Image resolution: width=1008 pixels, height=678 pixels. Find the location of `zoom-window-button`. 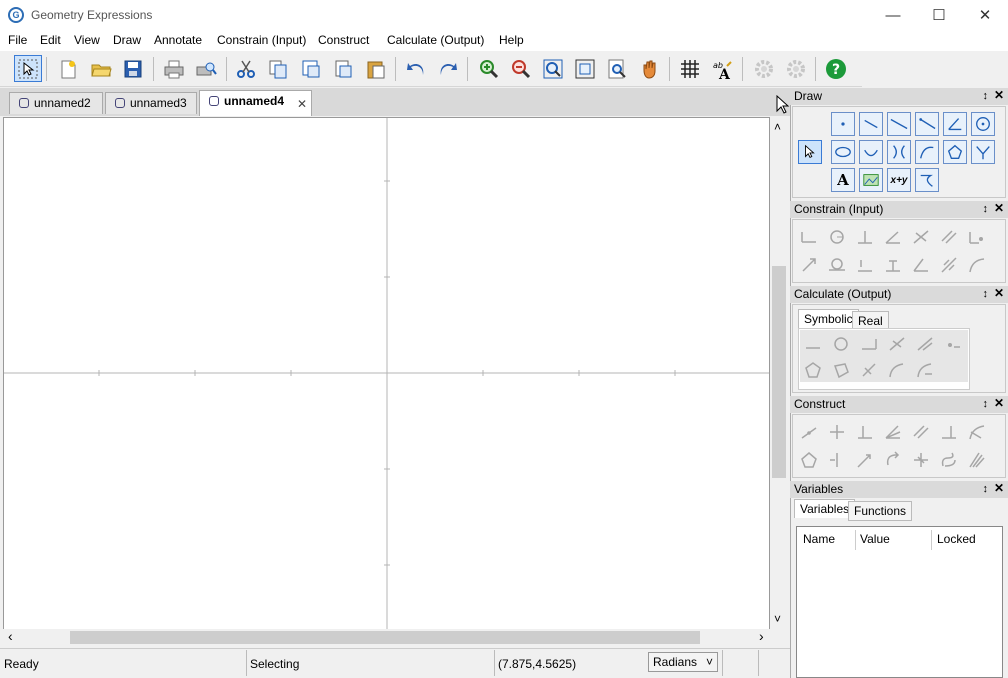

zoom-window-button is located at coordinates (617, 68).